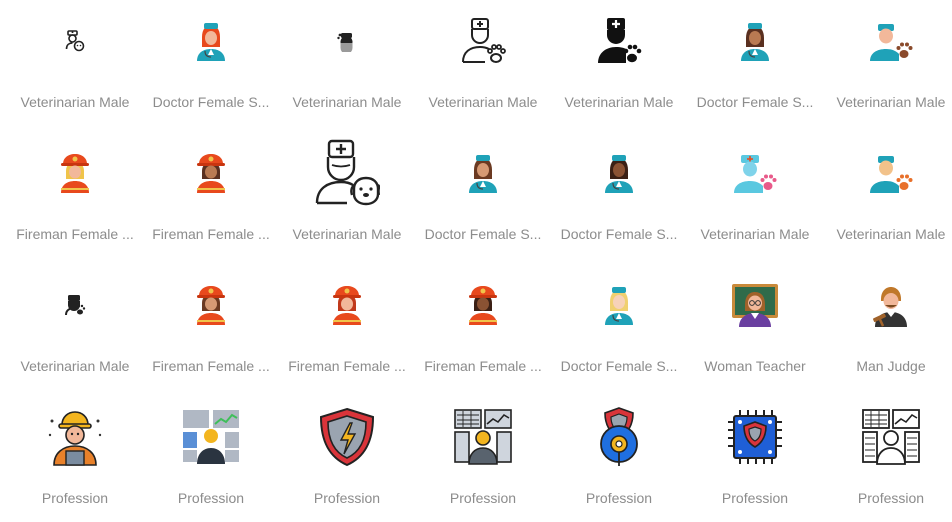  Describe the element at coordinates (891, 437) in the screenshot. I see `trader-dashboard-outline-icon` at that location.